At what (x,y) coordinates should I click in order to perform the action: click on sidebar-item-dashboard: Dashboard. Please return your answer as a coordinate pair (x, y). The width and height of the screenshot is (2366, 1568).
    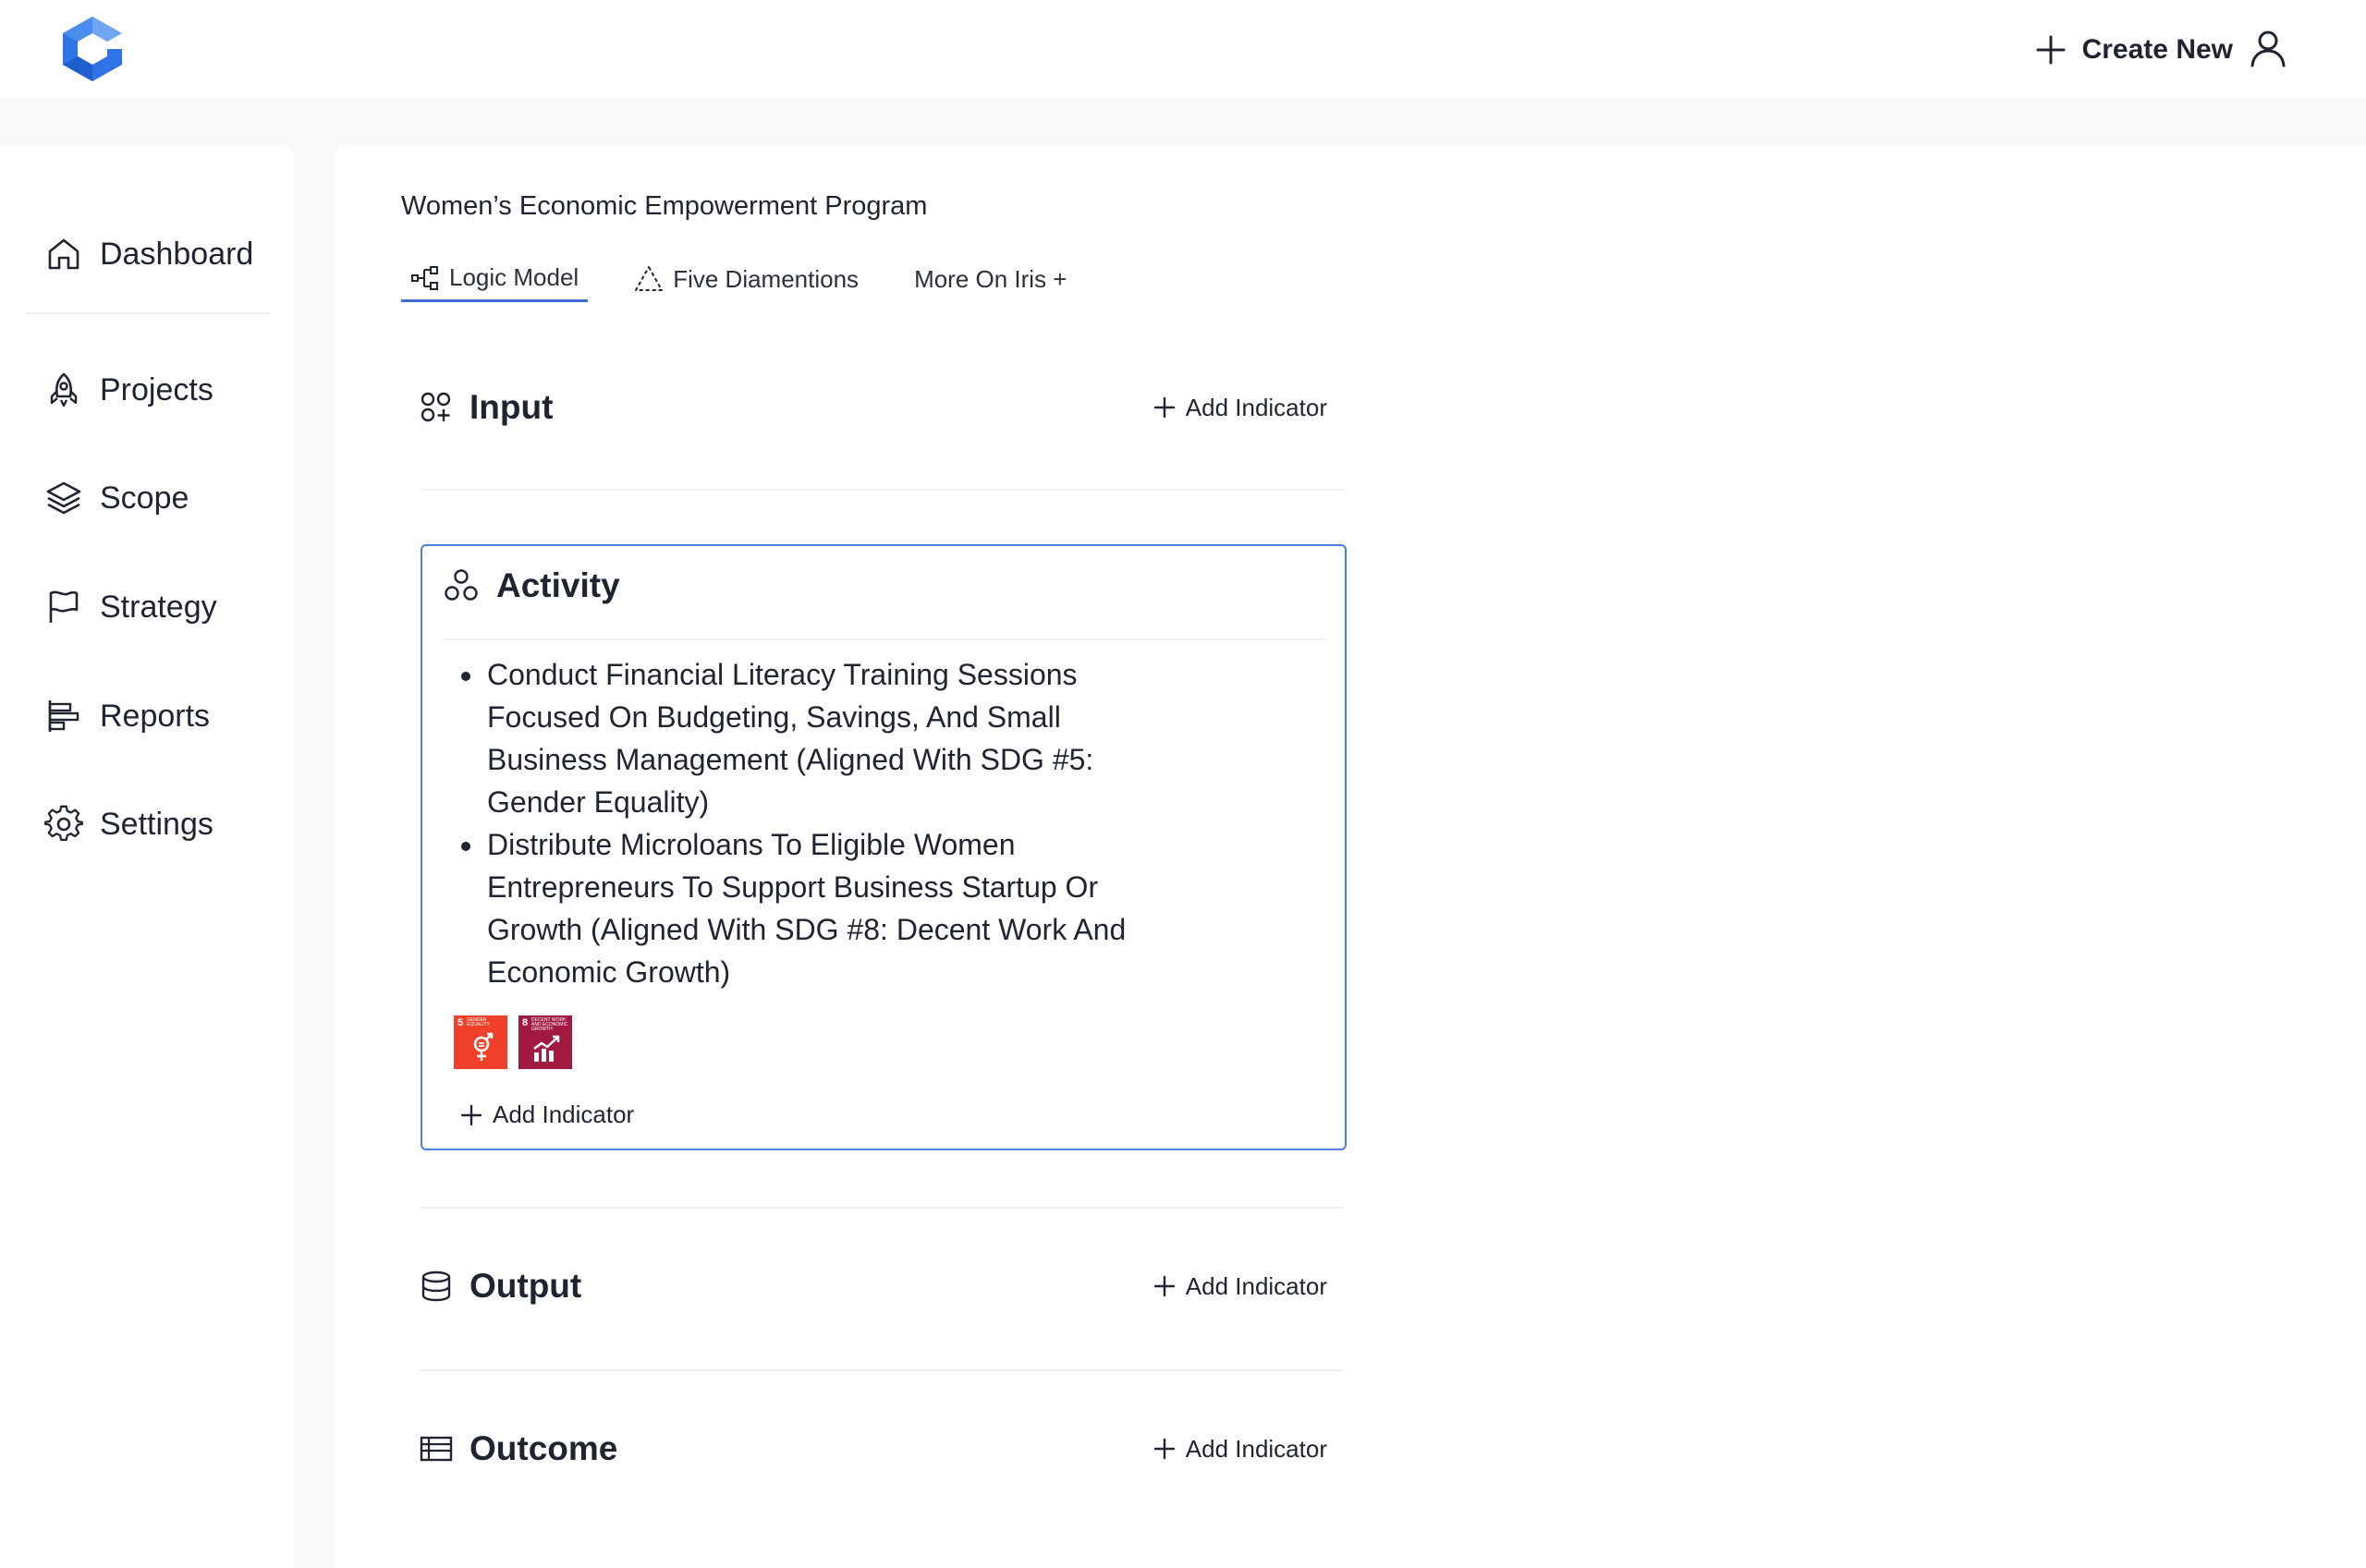
    Looking at the image, I should click on (159, 254).